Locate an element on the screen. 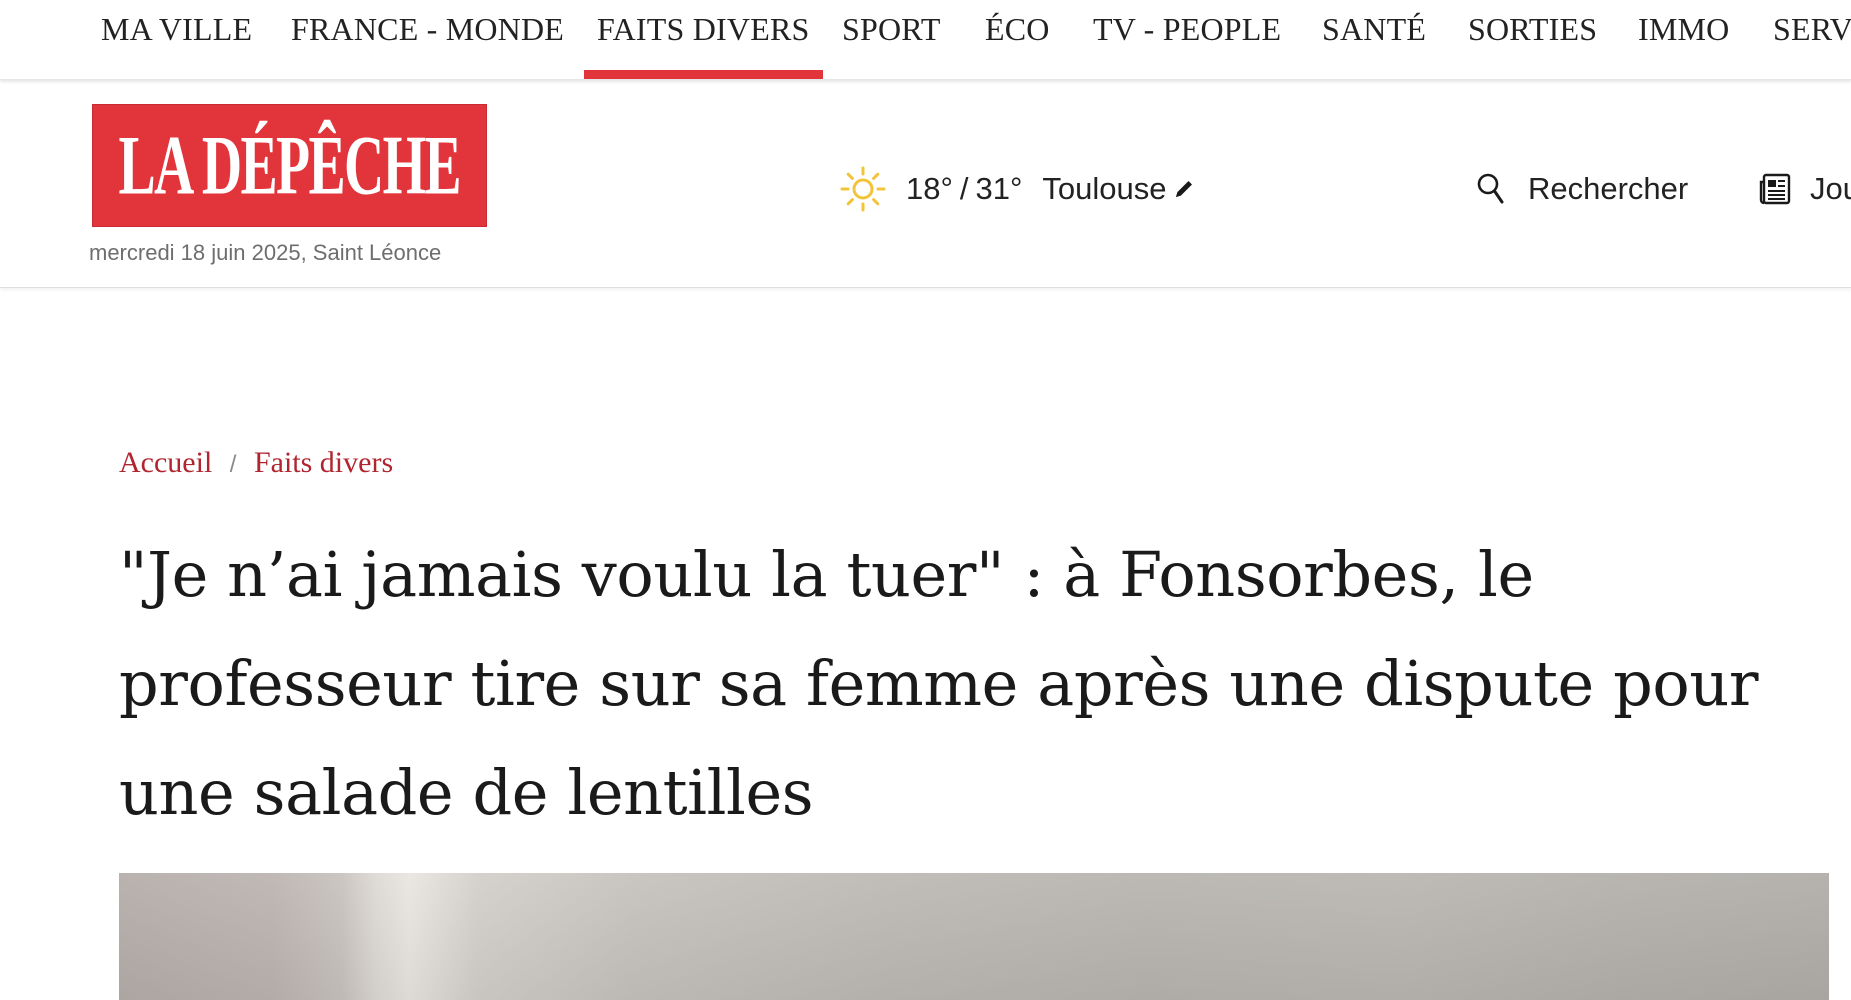  site-logo: LA DÉPÊCHE is located at coordinates (289, 165).